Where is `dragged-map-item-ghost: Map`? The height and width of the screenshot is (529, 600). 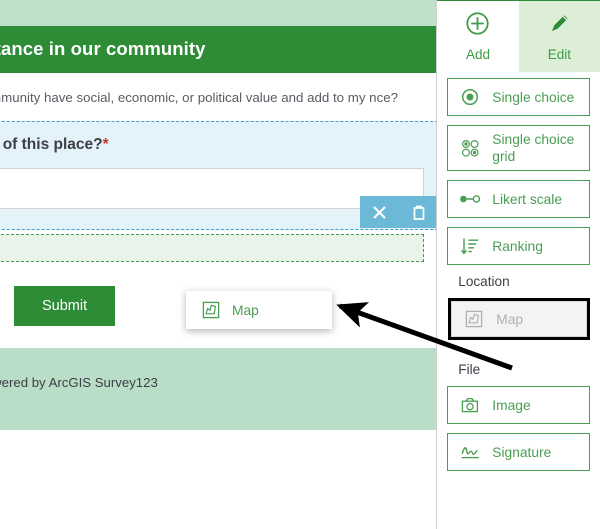
dragged-map-item-ghost: Map is located at coordinates (259, 310).